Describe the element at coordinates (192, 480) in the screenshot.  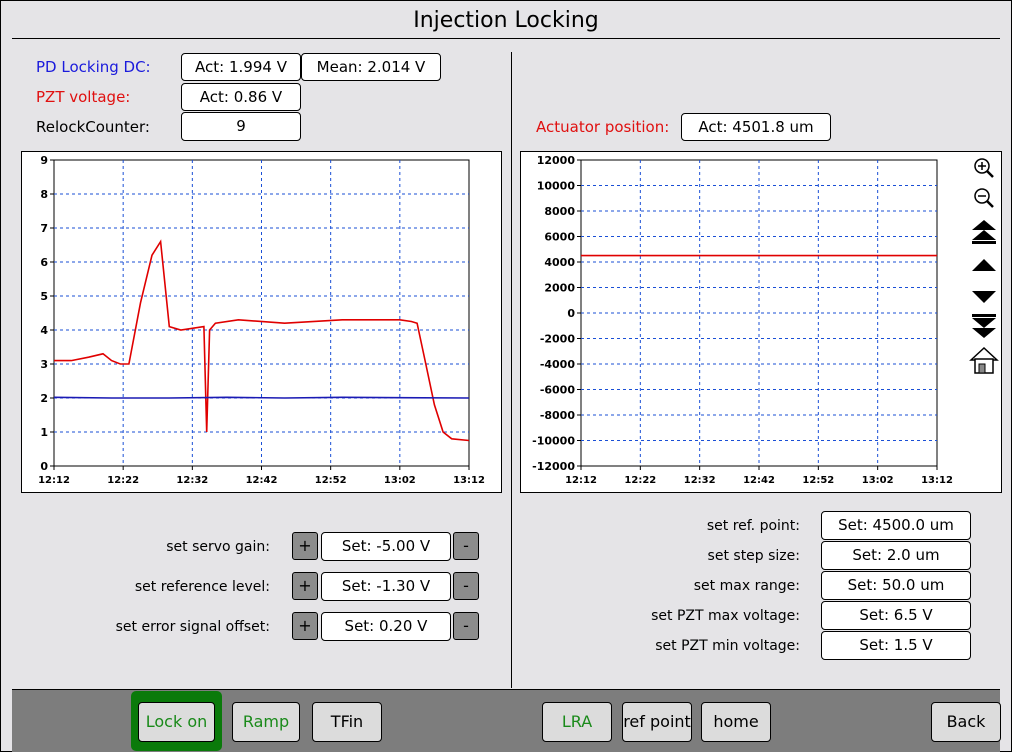
I see `left-x-tick-label: 12:32` at that location.